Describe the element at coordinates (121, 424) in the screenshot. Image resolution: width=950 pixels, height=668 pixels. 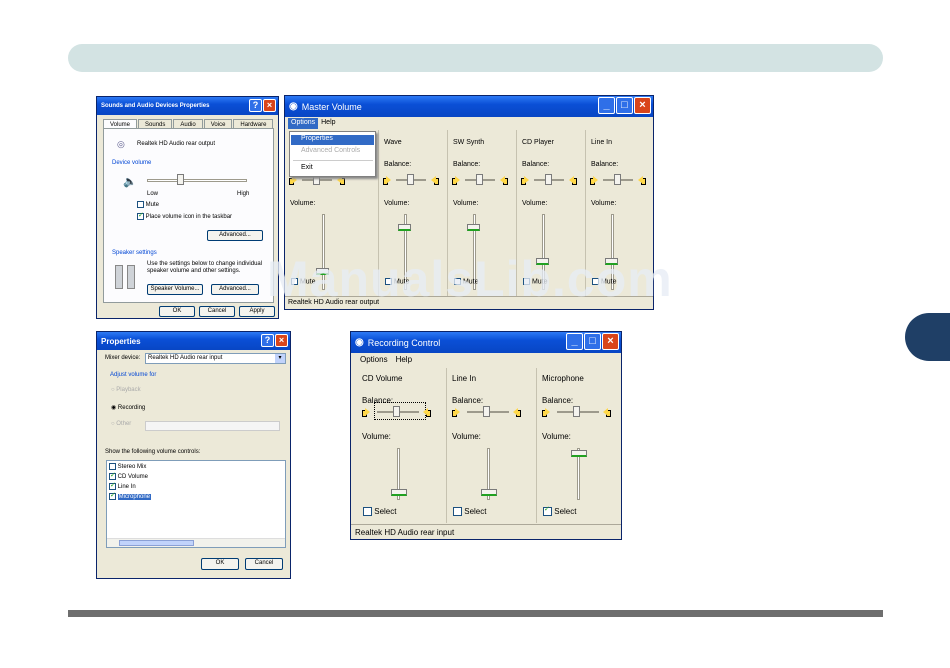
I see `other-radio: ○ Other` at that location.